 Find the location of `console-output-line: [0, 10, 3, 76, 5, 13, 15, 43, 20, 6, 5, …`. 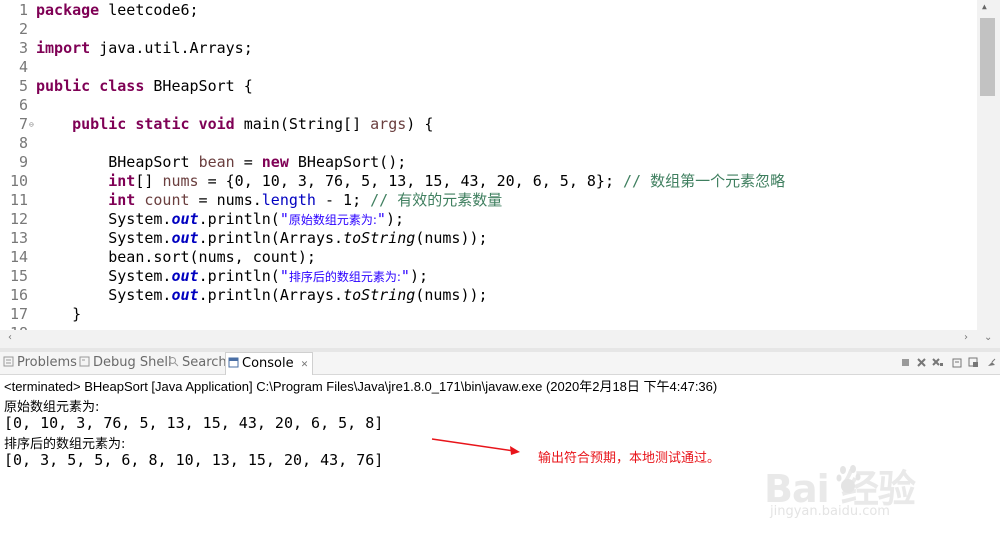

console-output-line: [0, 10, 3, 76, 5, 13, 15, 43, 20, 6, 5, … is located at coordinates (194, 423).